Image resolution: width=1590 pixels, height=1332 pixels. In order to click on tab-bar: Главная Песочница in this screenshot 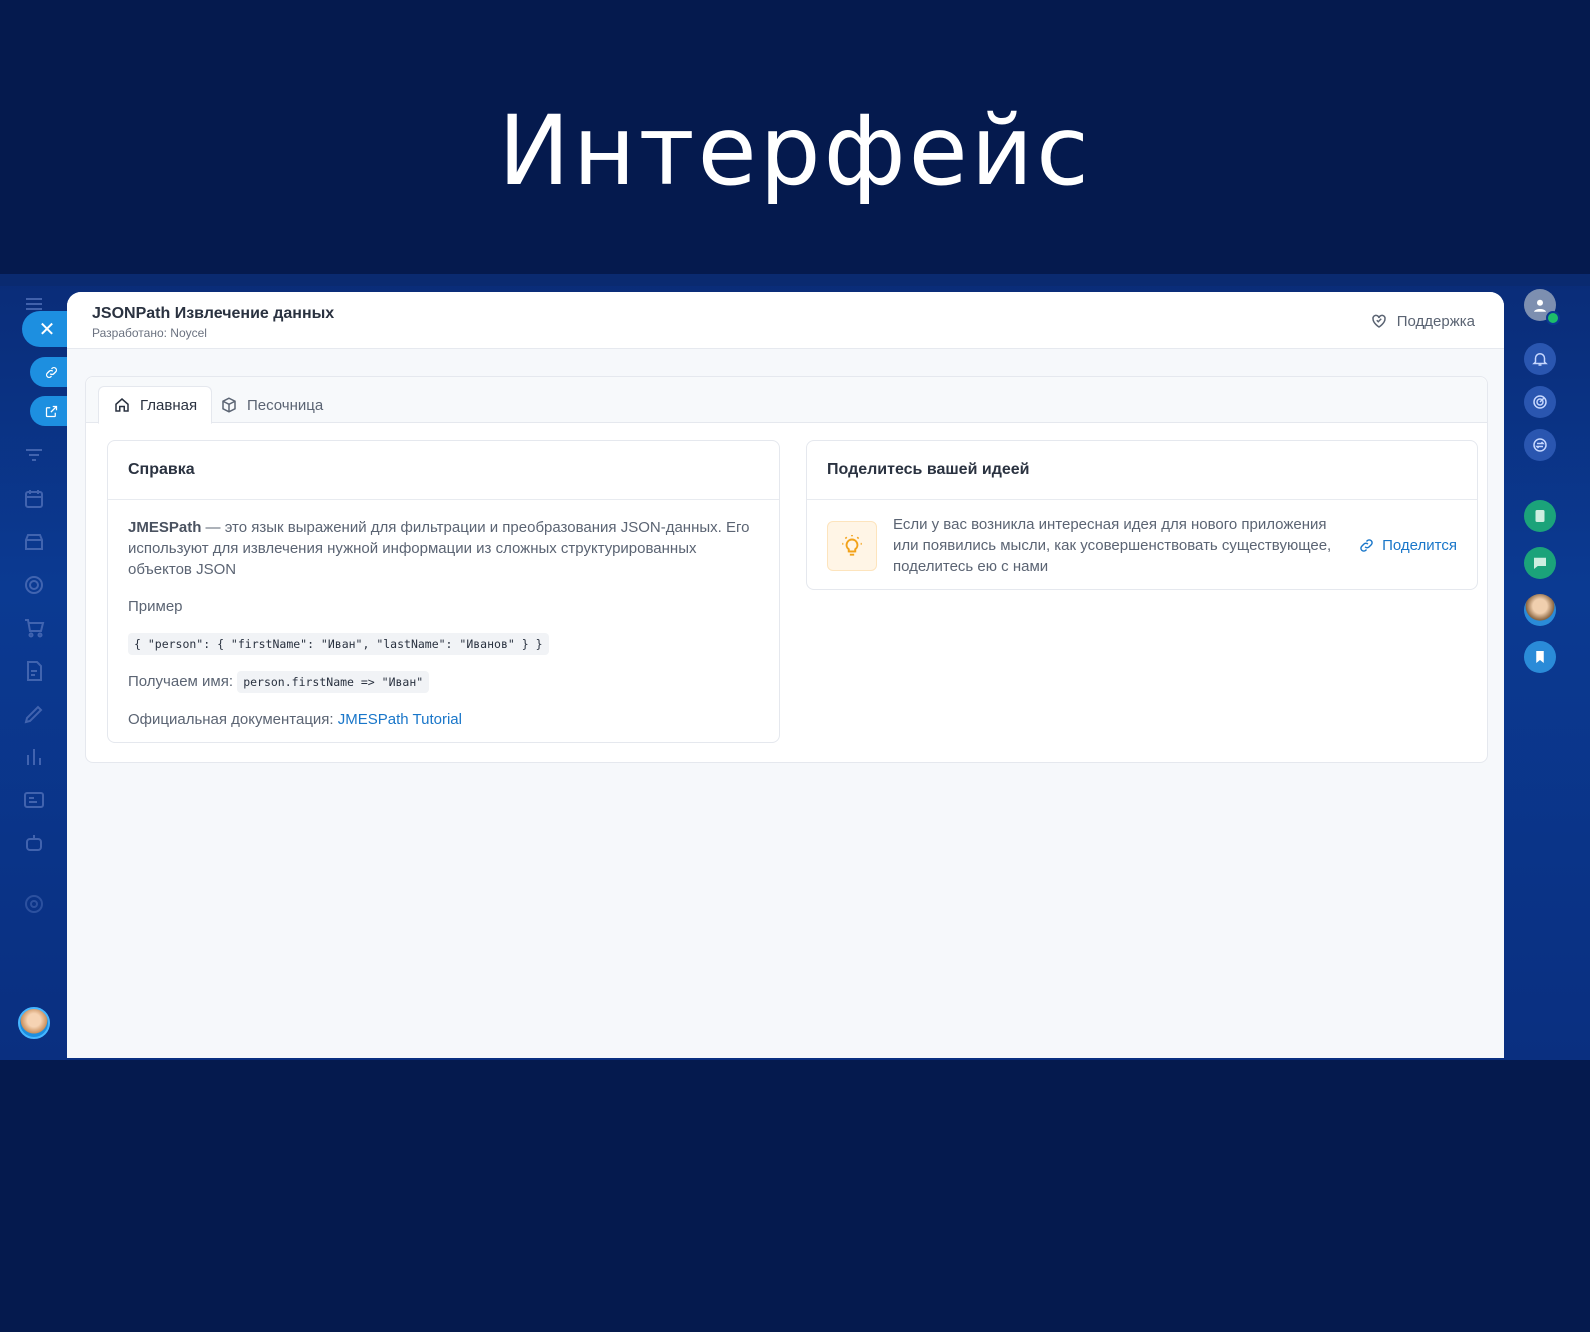, I will do `click(786, 400)`.